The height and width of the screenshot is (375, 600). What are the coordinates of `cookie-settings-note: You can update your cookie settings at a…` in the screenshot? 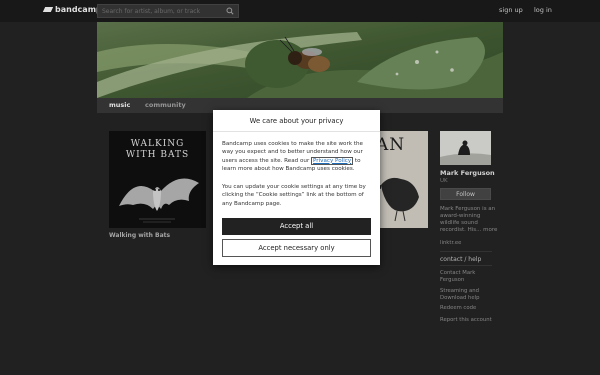 It's located at (294, 195).